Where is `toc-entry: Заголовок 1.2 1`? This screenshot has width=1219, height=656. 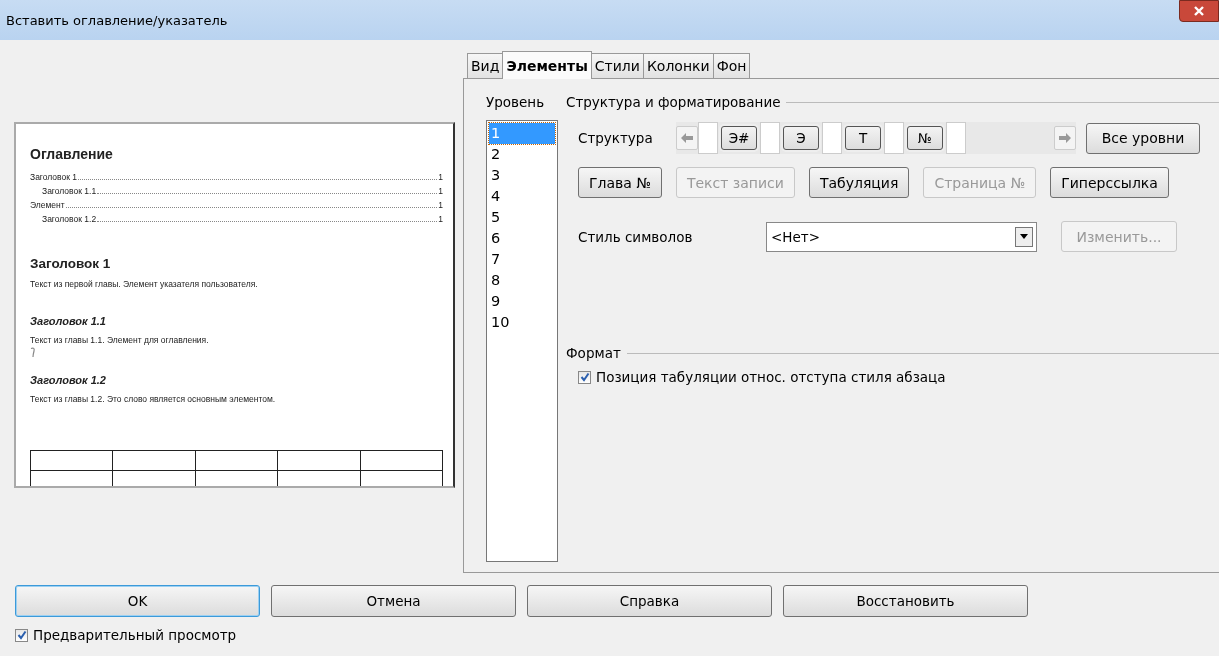
toc-entry: Заголовок 1.2 1 is located at coordinates (242, 219).